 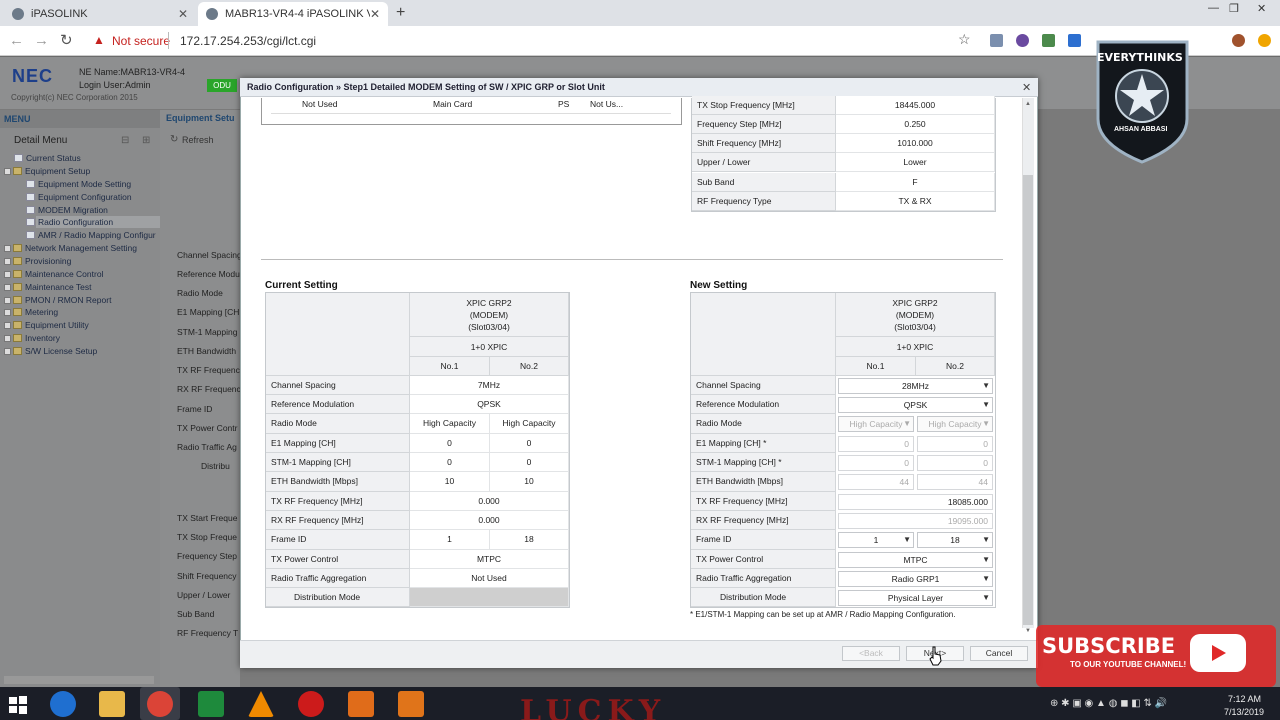 What do you see at coordinates (79, 197) in the screenshot?
I see `tree-item-equipment-configuration: Equipment Configuration` at bounding box center [79, 197].